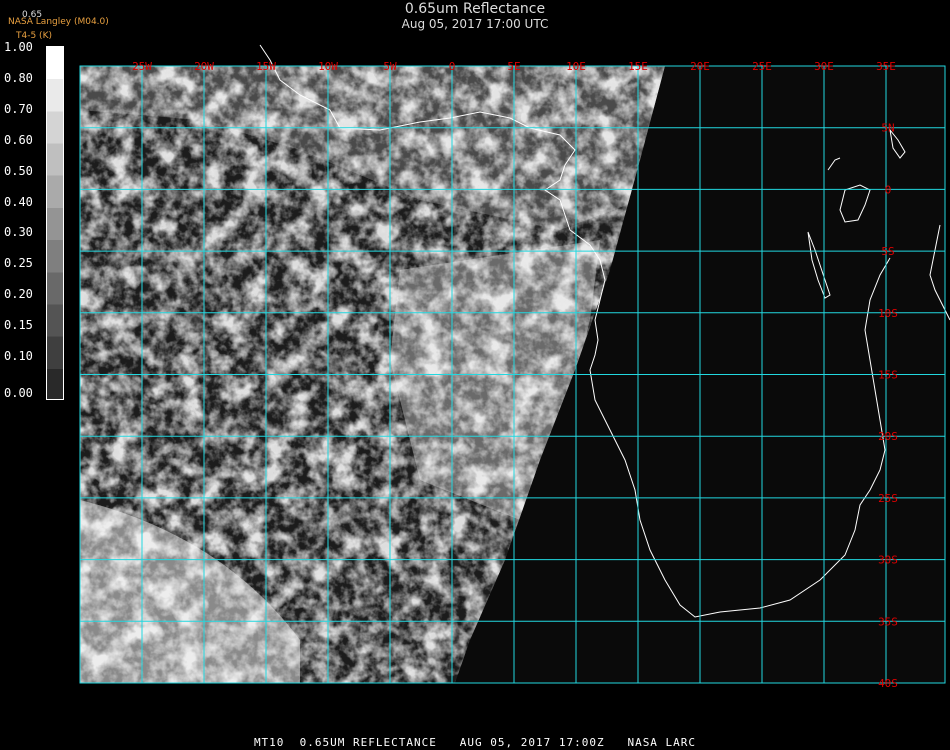  I want to click on latitude-label: 30S, so click(888, 560).